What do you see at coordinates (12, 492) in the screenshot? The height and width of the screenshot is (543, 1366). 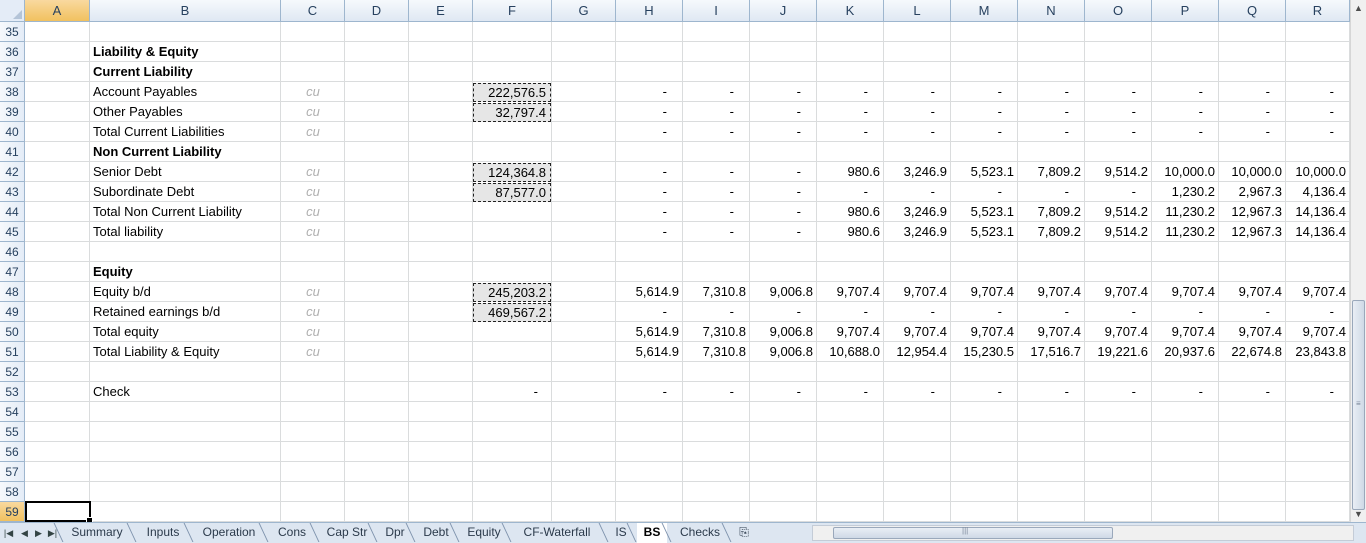 I see `row-header-58: 58` at bounding box center [12, 492].